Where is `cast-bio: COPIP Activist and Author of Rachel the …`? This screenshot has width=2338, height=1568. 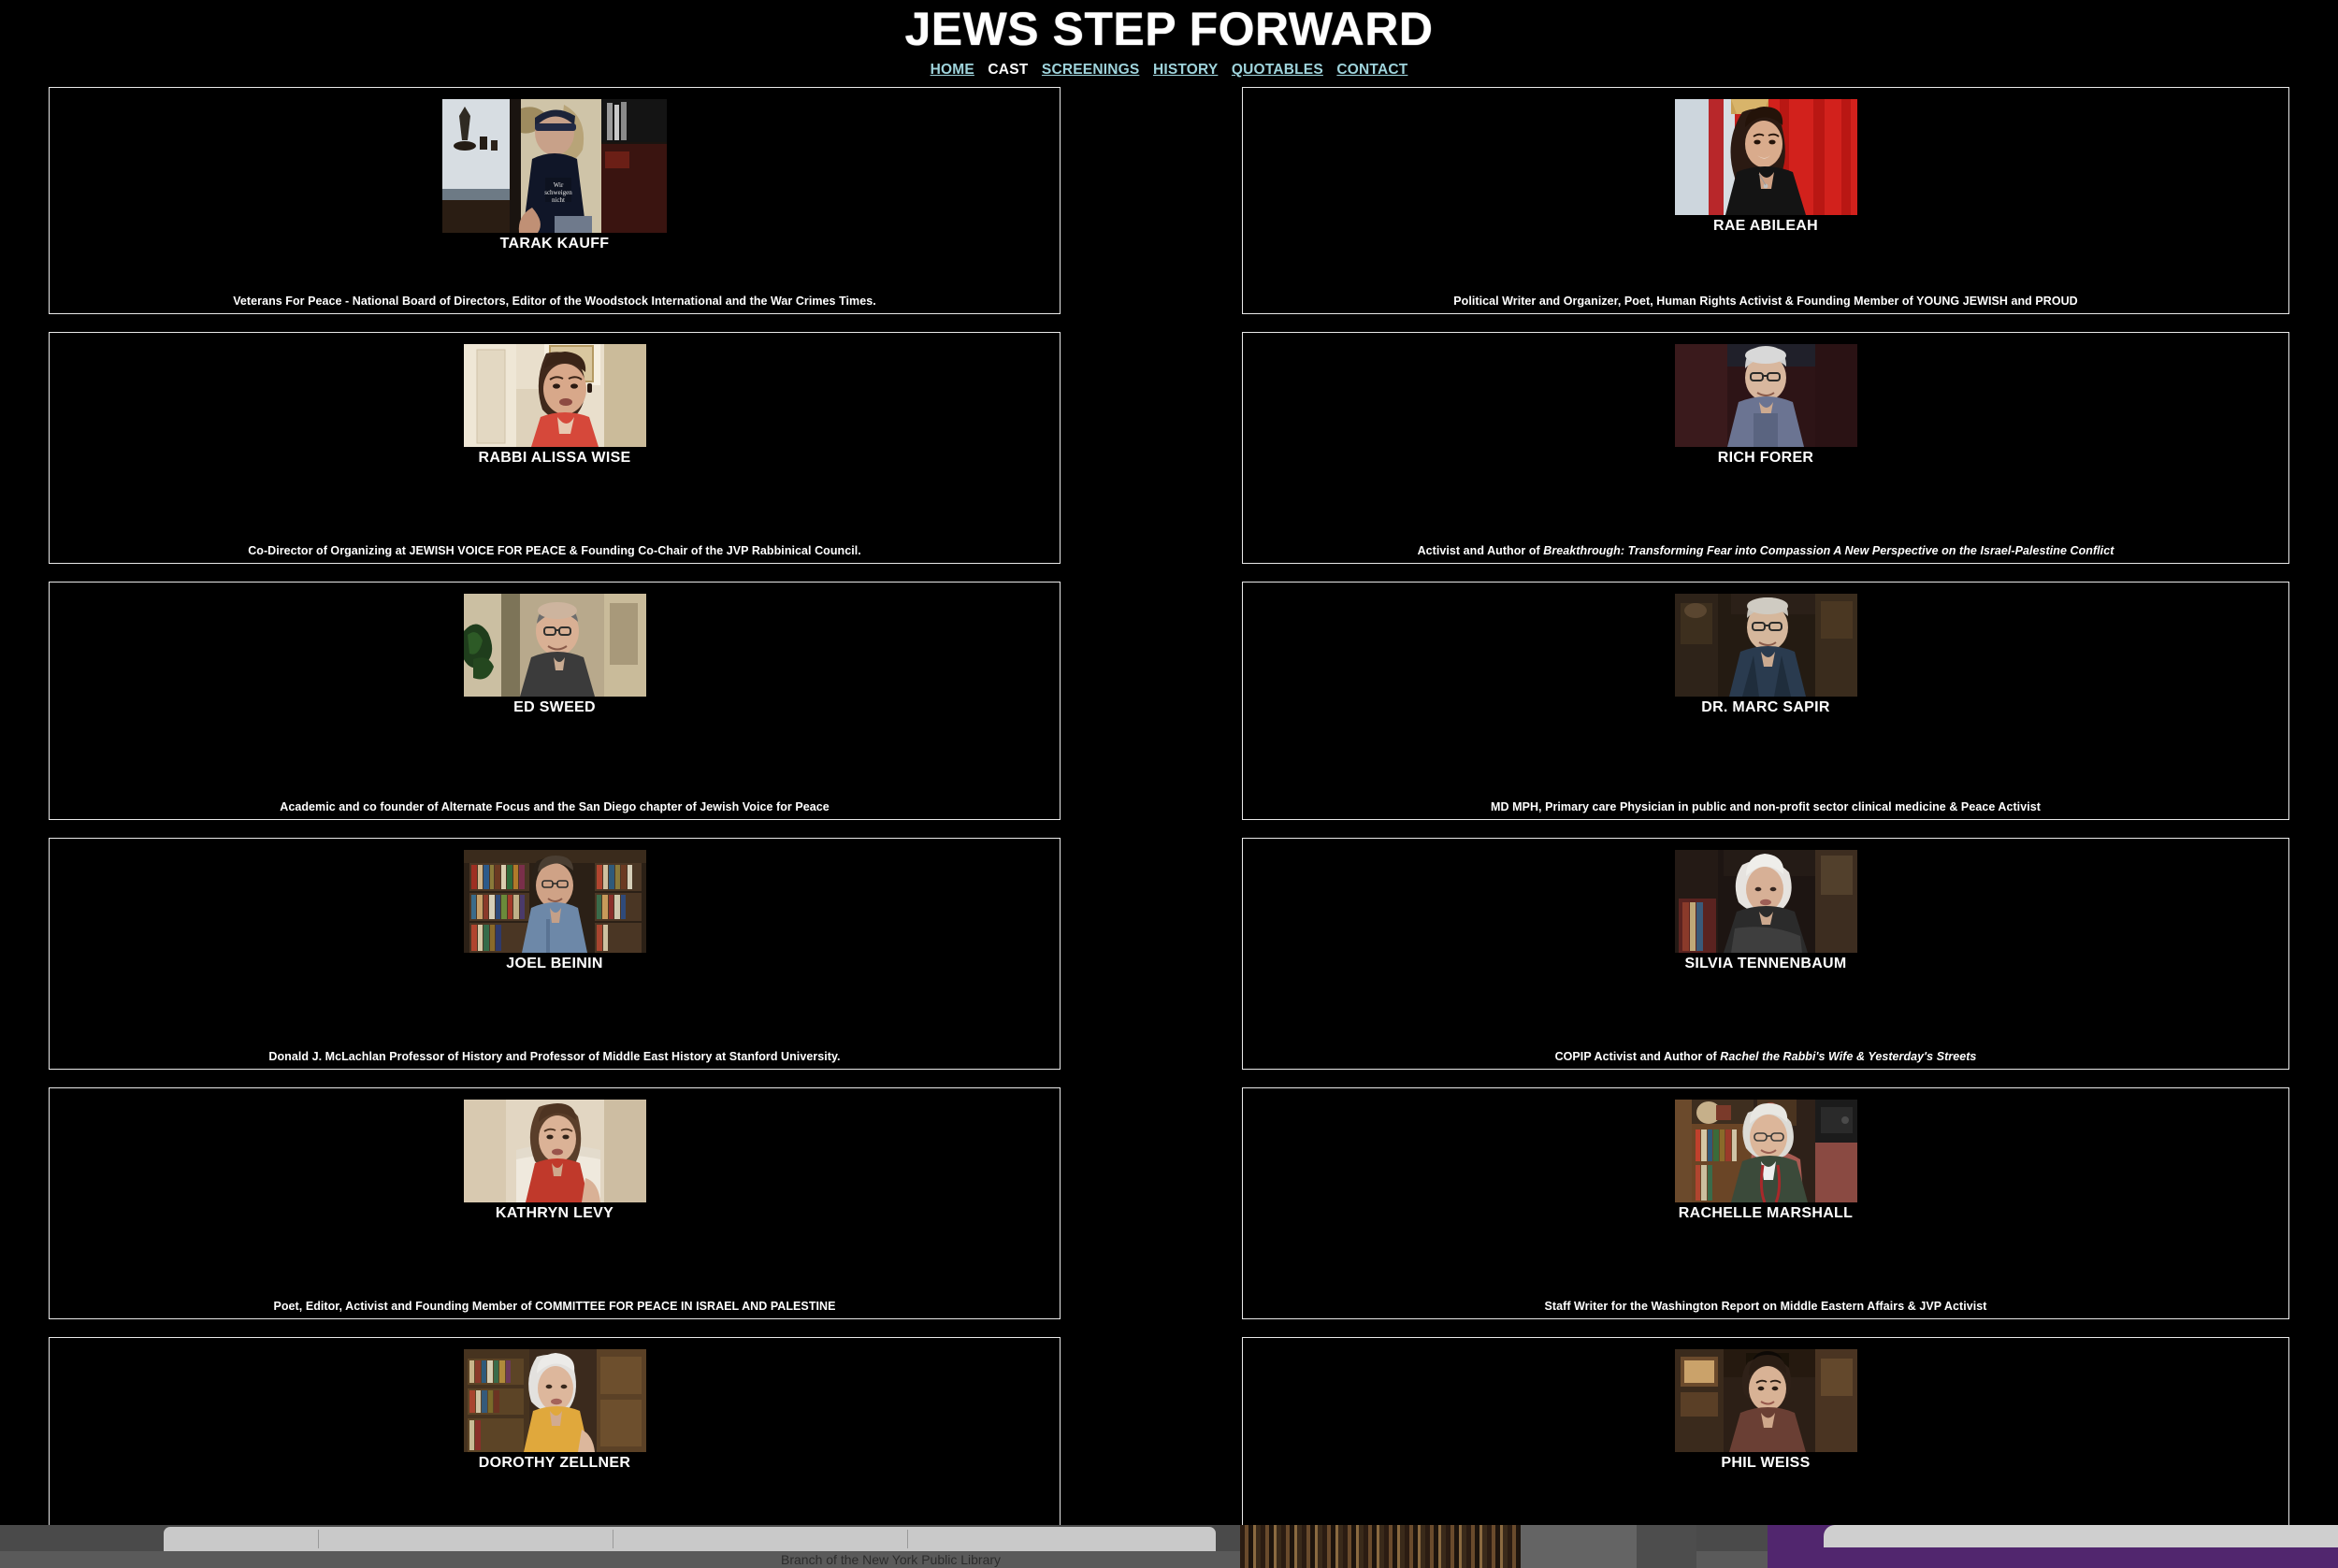 cast-bio: COPIP Activist and Author of Rachel the … is located at coordinates (1766, 1057).